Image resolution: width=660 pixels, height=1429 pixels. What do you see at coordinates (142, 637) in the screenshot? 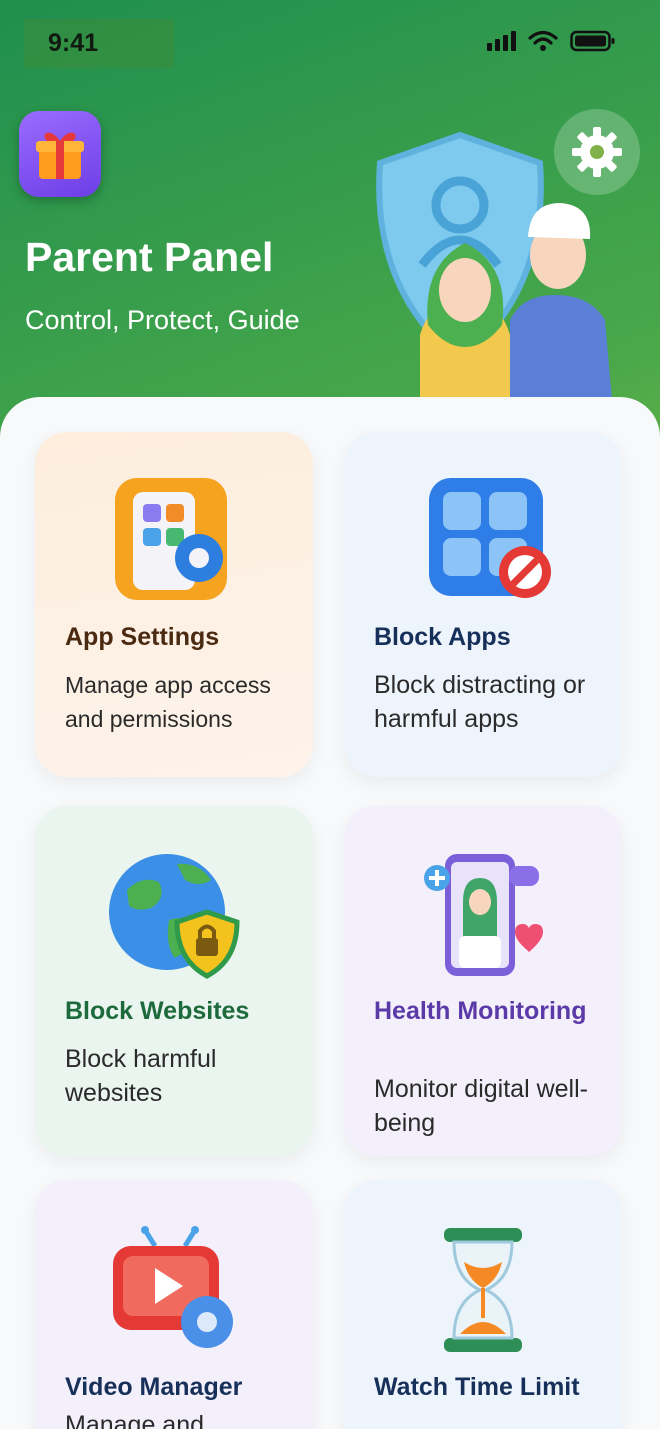
I see `card-title: App Settings` at bounding box center [142, 637].